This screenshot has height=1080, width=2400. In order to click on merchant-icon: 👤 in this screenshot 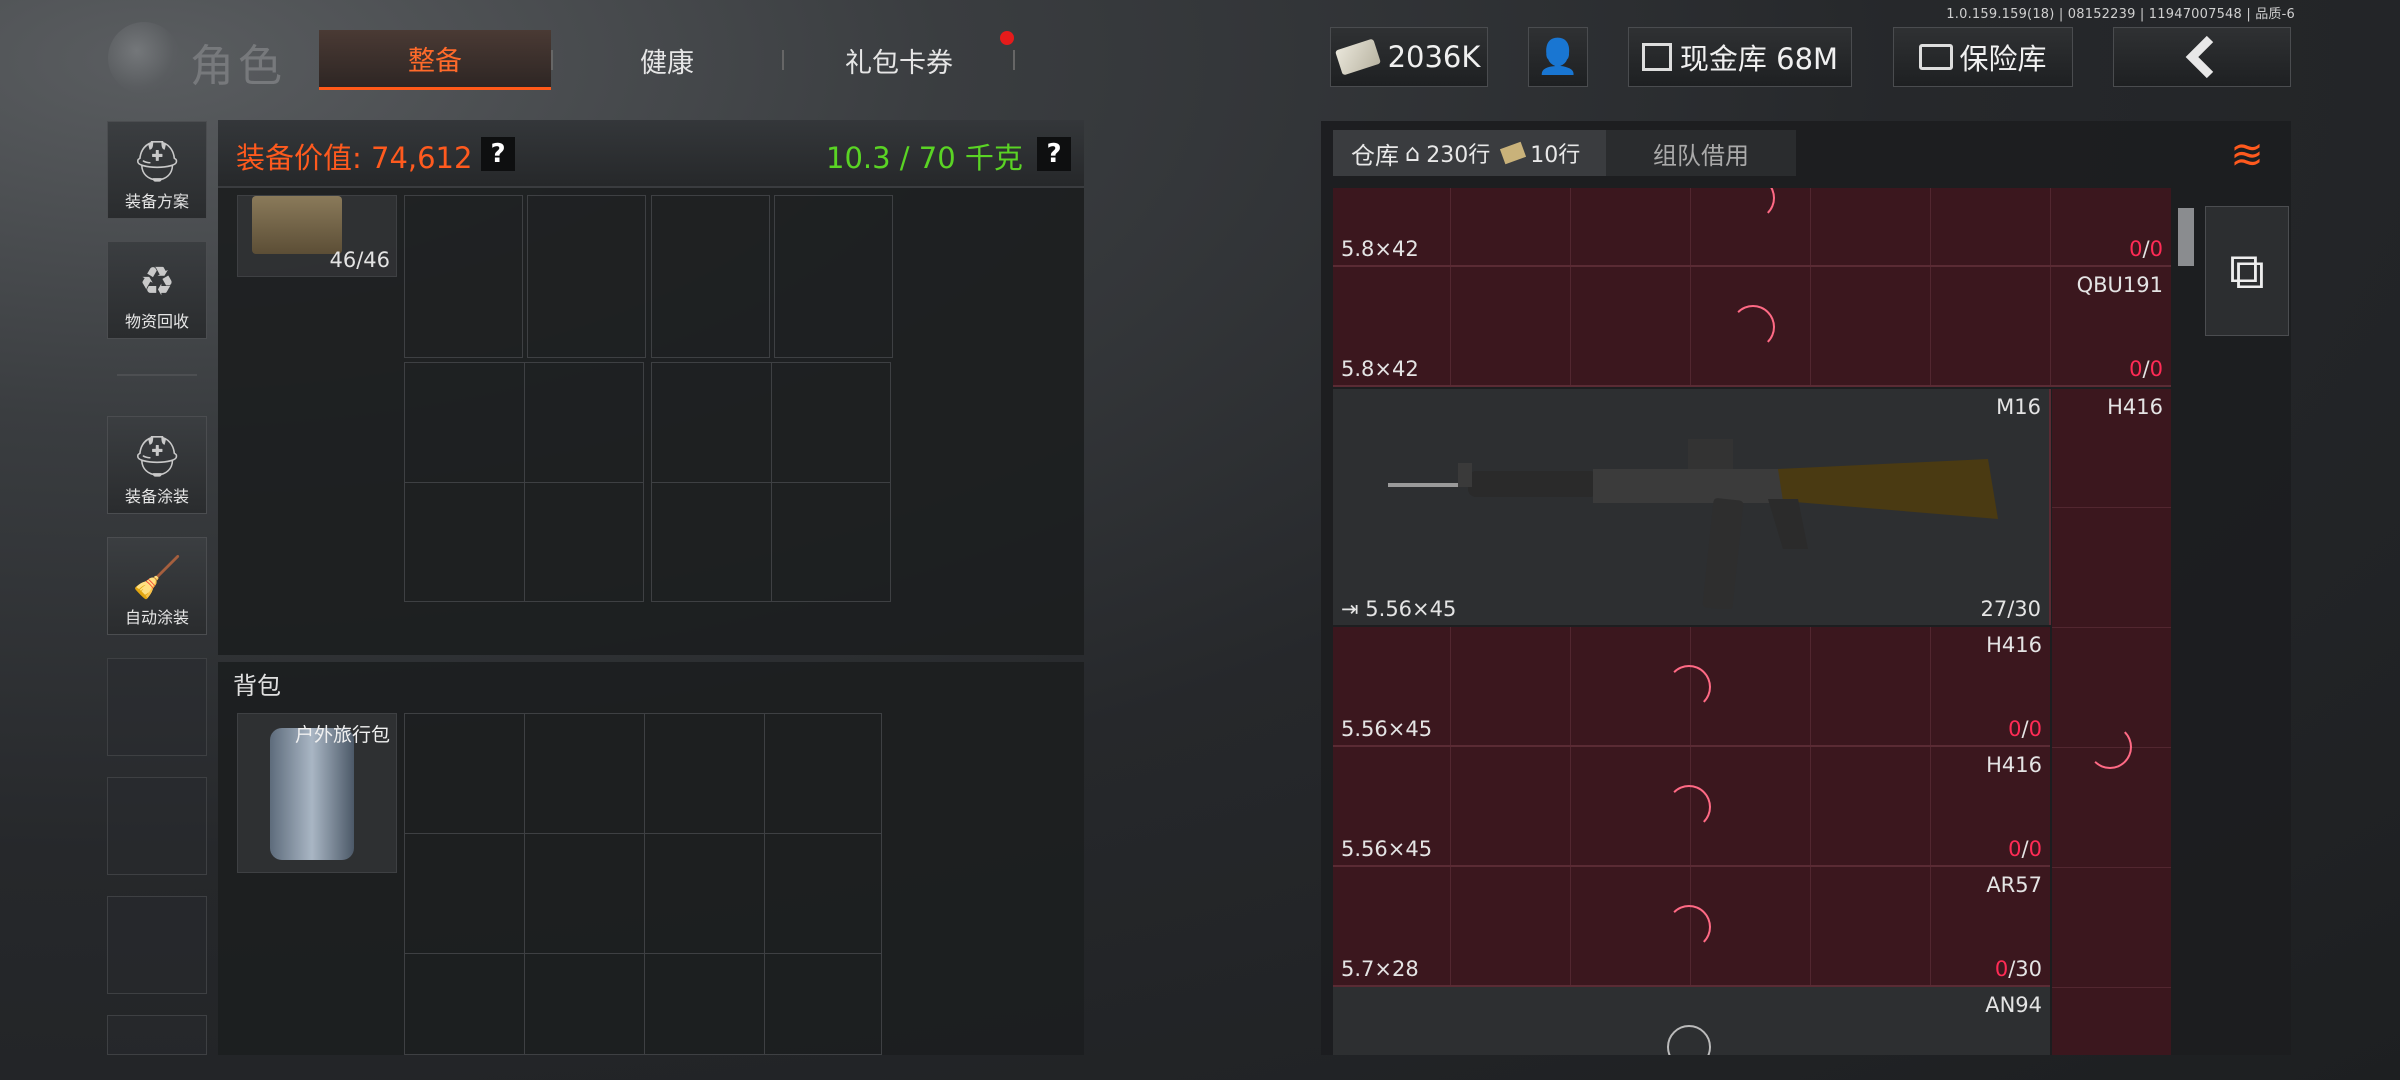, I will do `click(1558, 57)`.